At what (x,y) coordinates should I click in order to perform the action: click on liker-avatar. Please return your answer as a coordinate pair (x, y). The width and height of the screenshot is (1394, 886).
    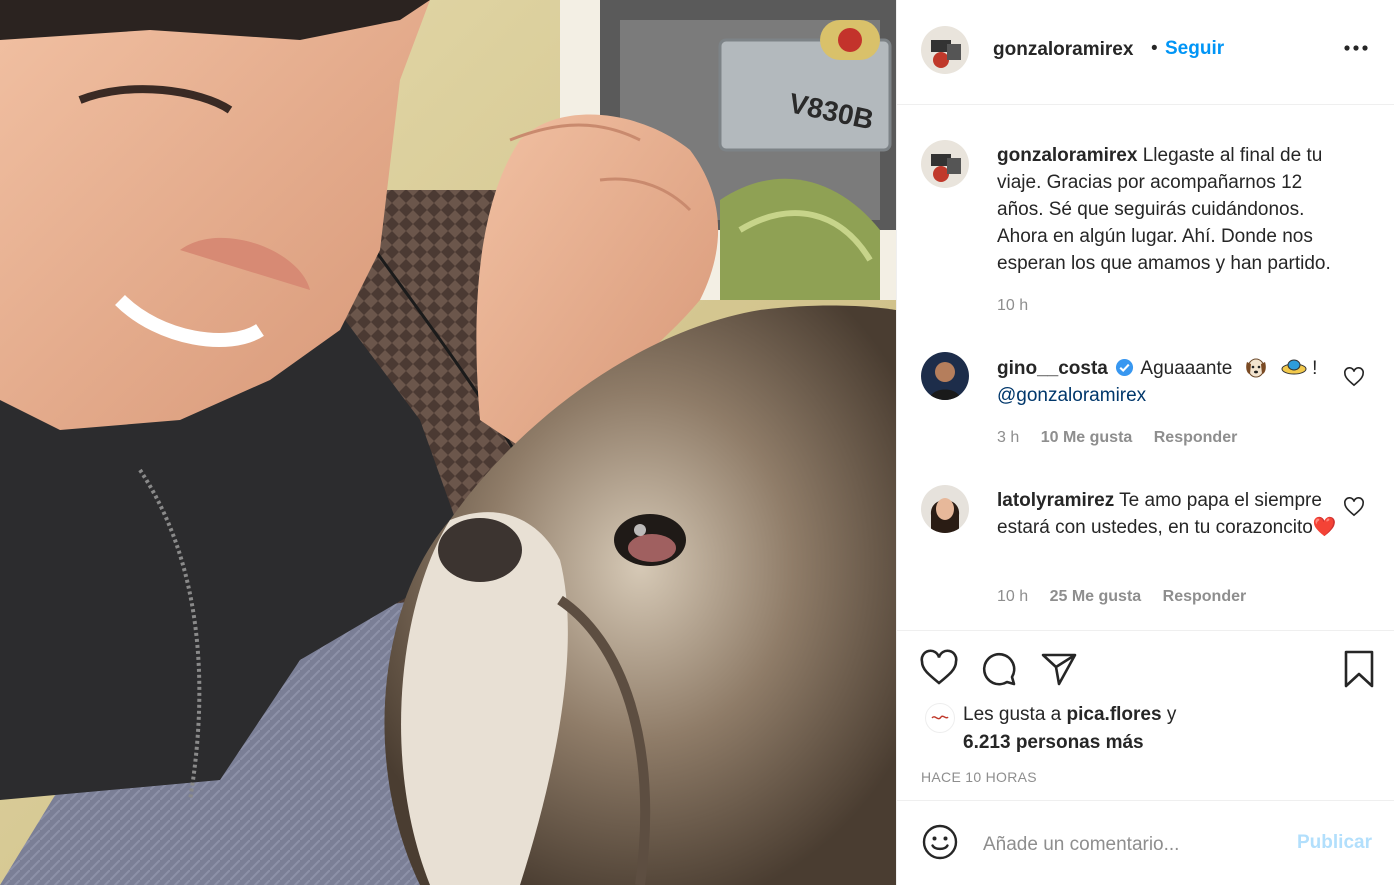
    Looking at the image, I should click on (940, 718).